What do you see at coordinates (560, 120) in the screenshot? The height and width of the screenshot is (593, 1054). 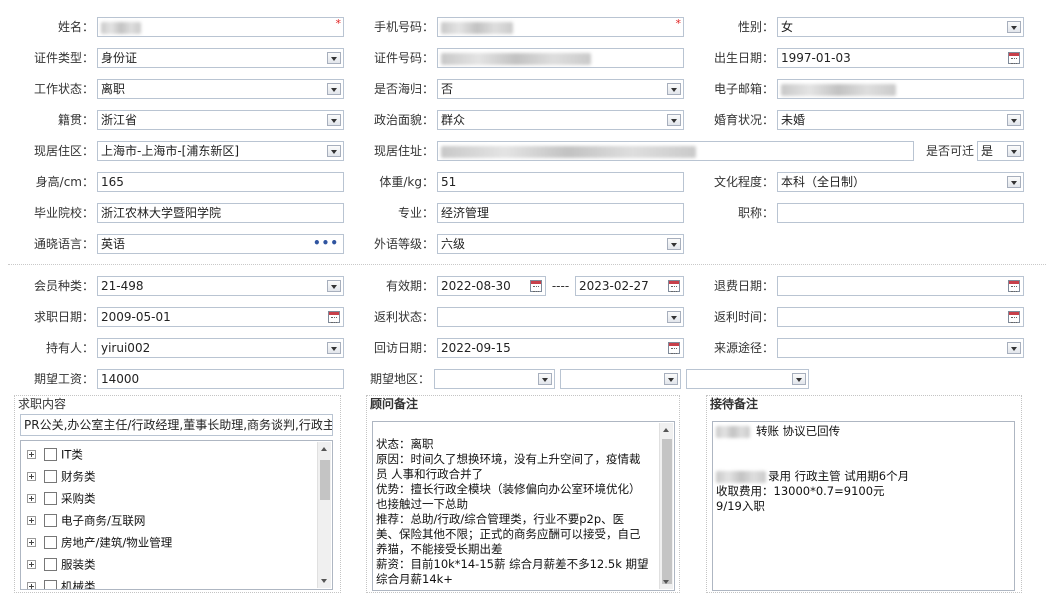 I see `political-select: 群众` at bounding box center [560, 120].